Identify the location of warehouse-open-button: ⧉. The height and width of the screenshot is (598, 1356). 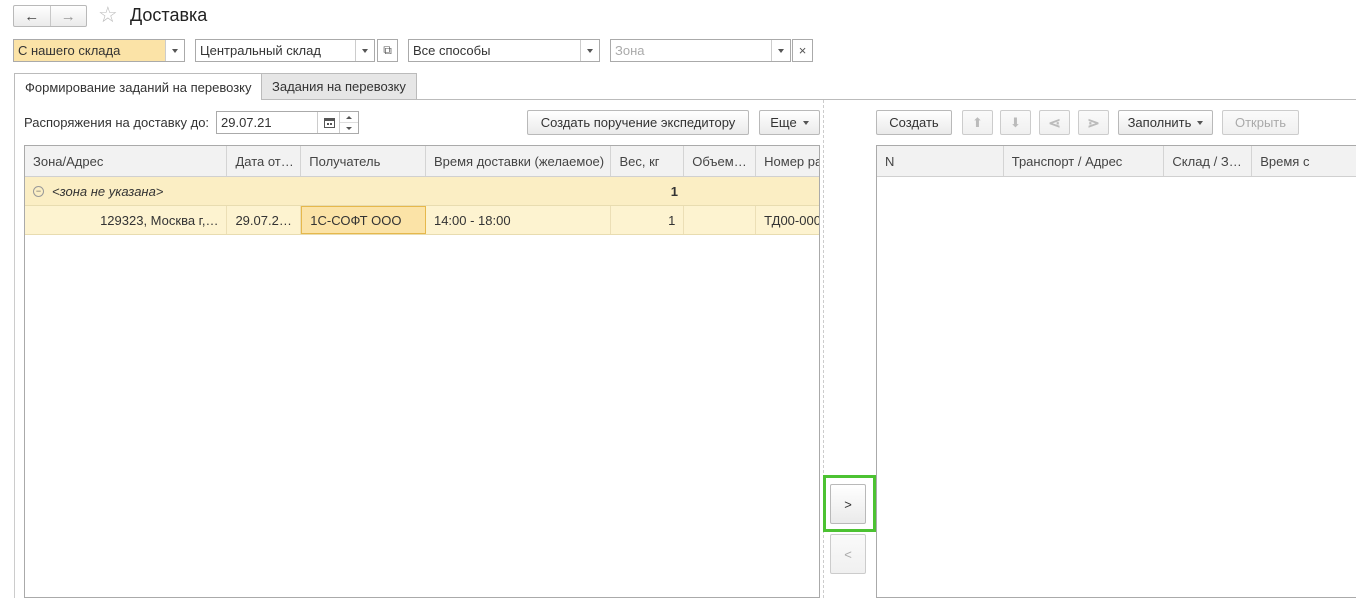
(387, 50).